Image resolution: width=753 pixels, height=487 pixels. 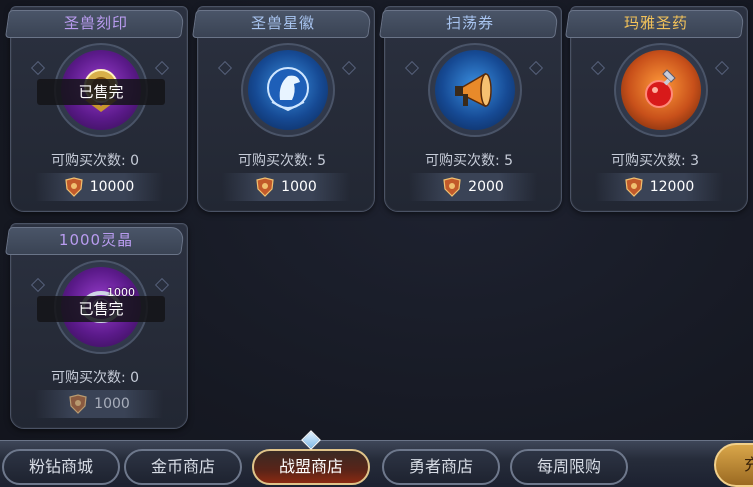 I want to click on item-title: 扫荡券, so click(x=469, y=23).